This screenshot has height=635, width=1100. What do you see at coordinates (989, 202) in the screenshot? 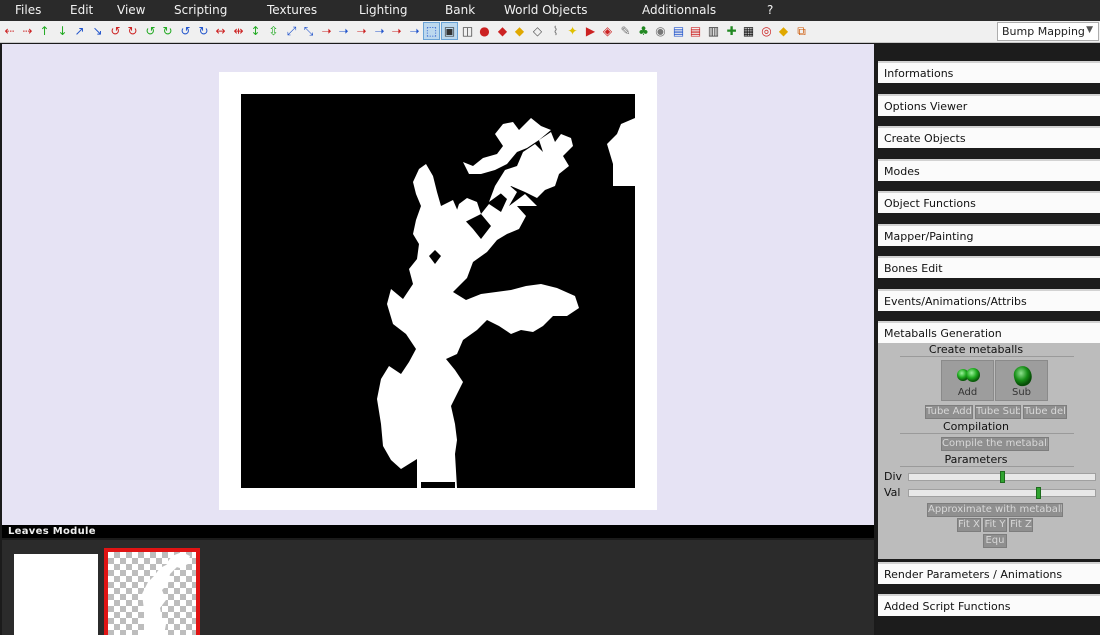
I see `section-object-functions: Object Functions` at bounding box center [989, 202].